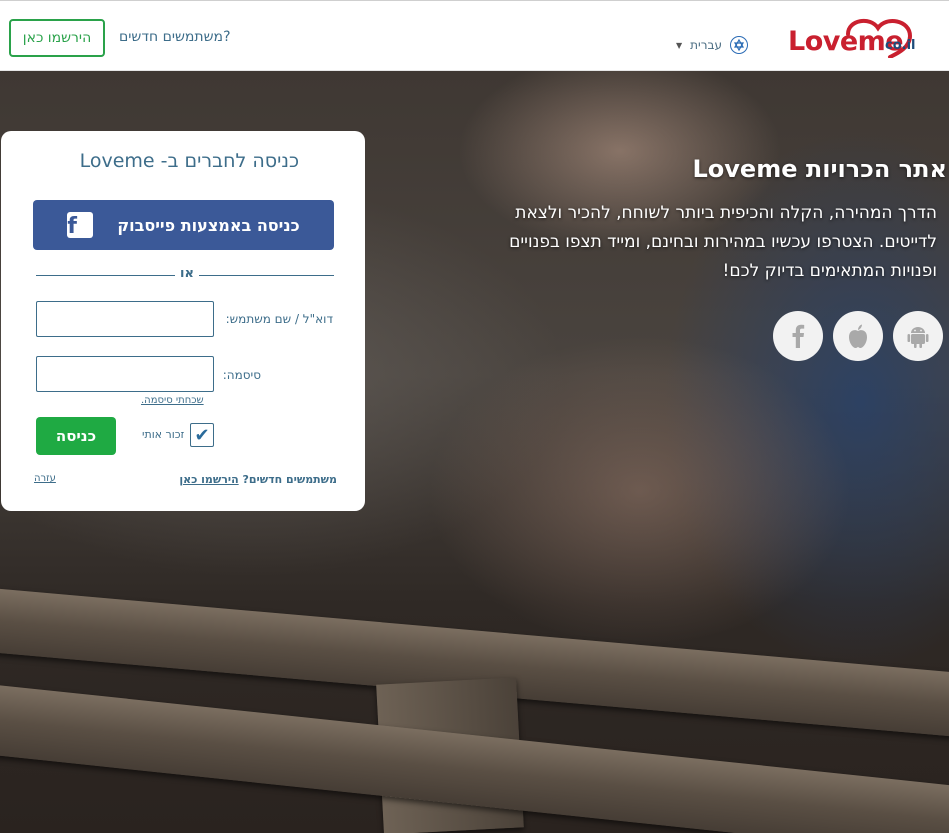 This screenshot has width=949, height=833. I want to click on username-input, so click(125, 319).